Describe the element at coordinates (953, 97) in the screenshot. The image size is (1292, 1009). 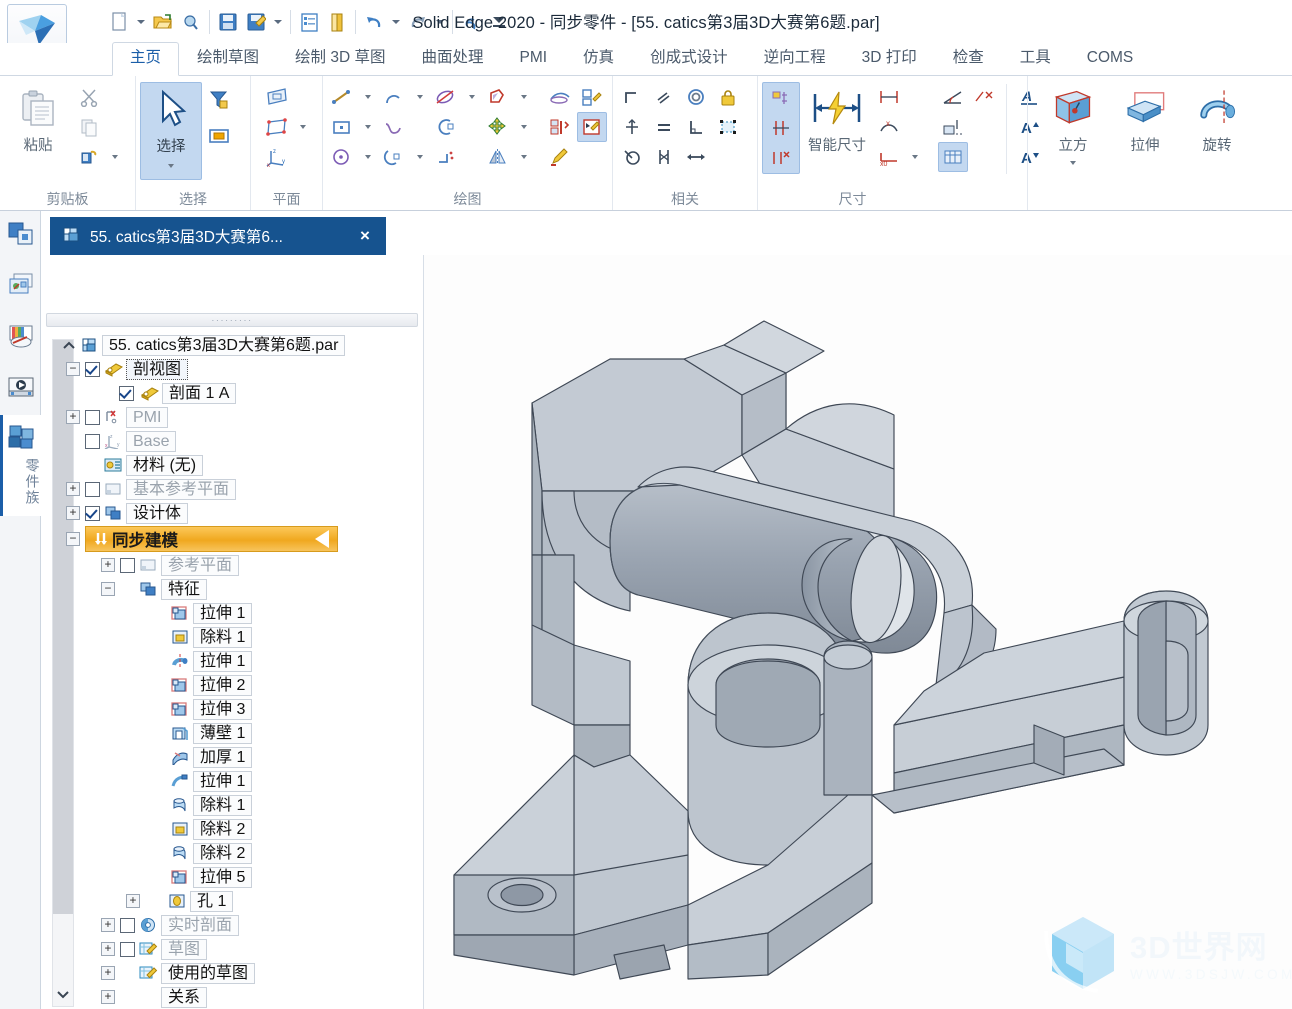
I see `angle-between-icon` at that location.